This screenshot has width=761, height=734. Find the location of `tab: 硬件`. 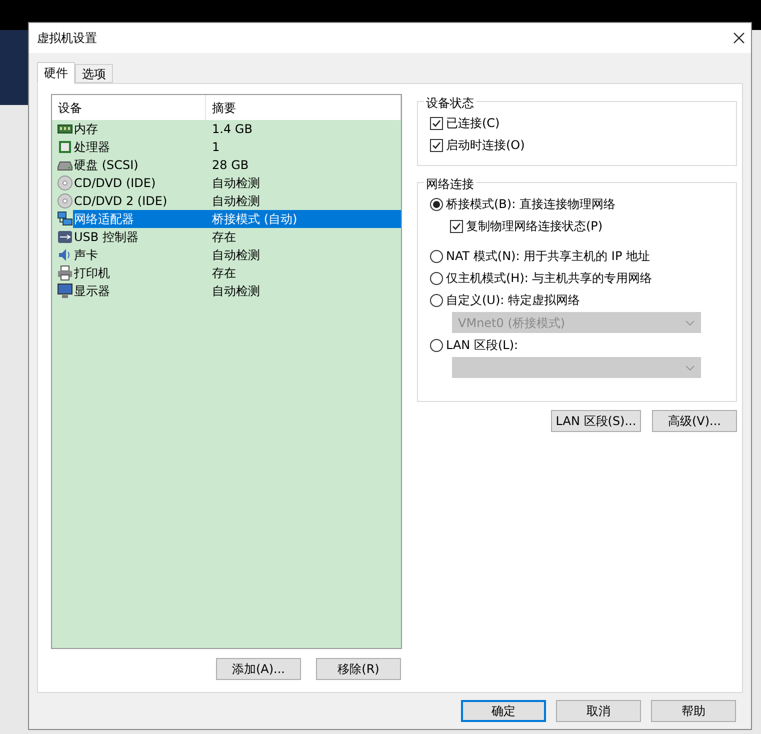

tab: 硬件 is located at coordinates (56, 73).